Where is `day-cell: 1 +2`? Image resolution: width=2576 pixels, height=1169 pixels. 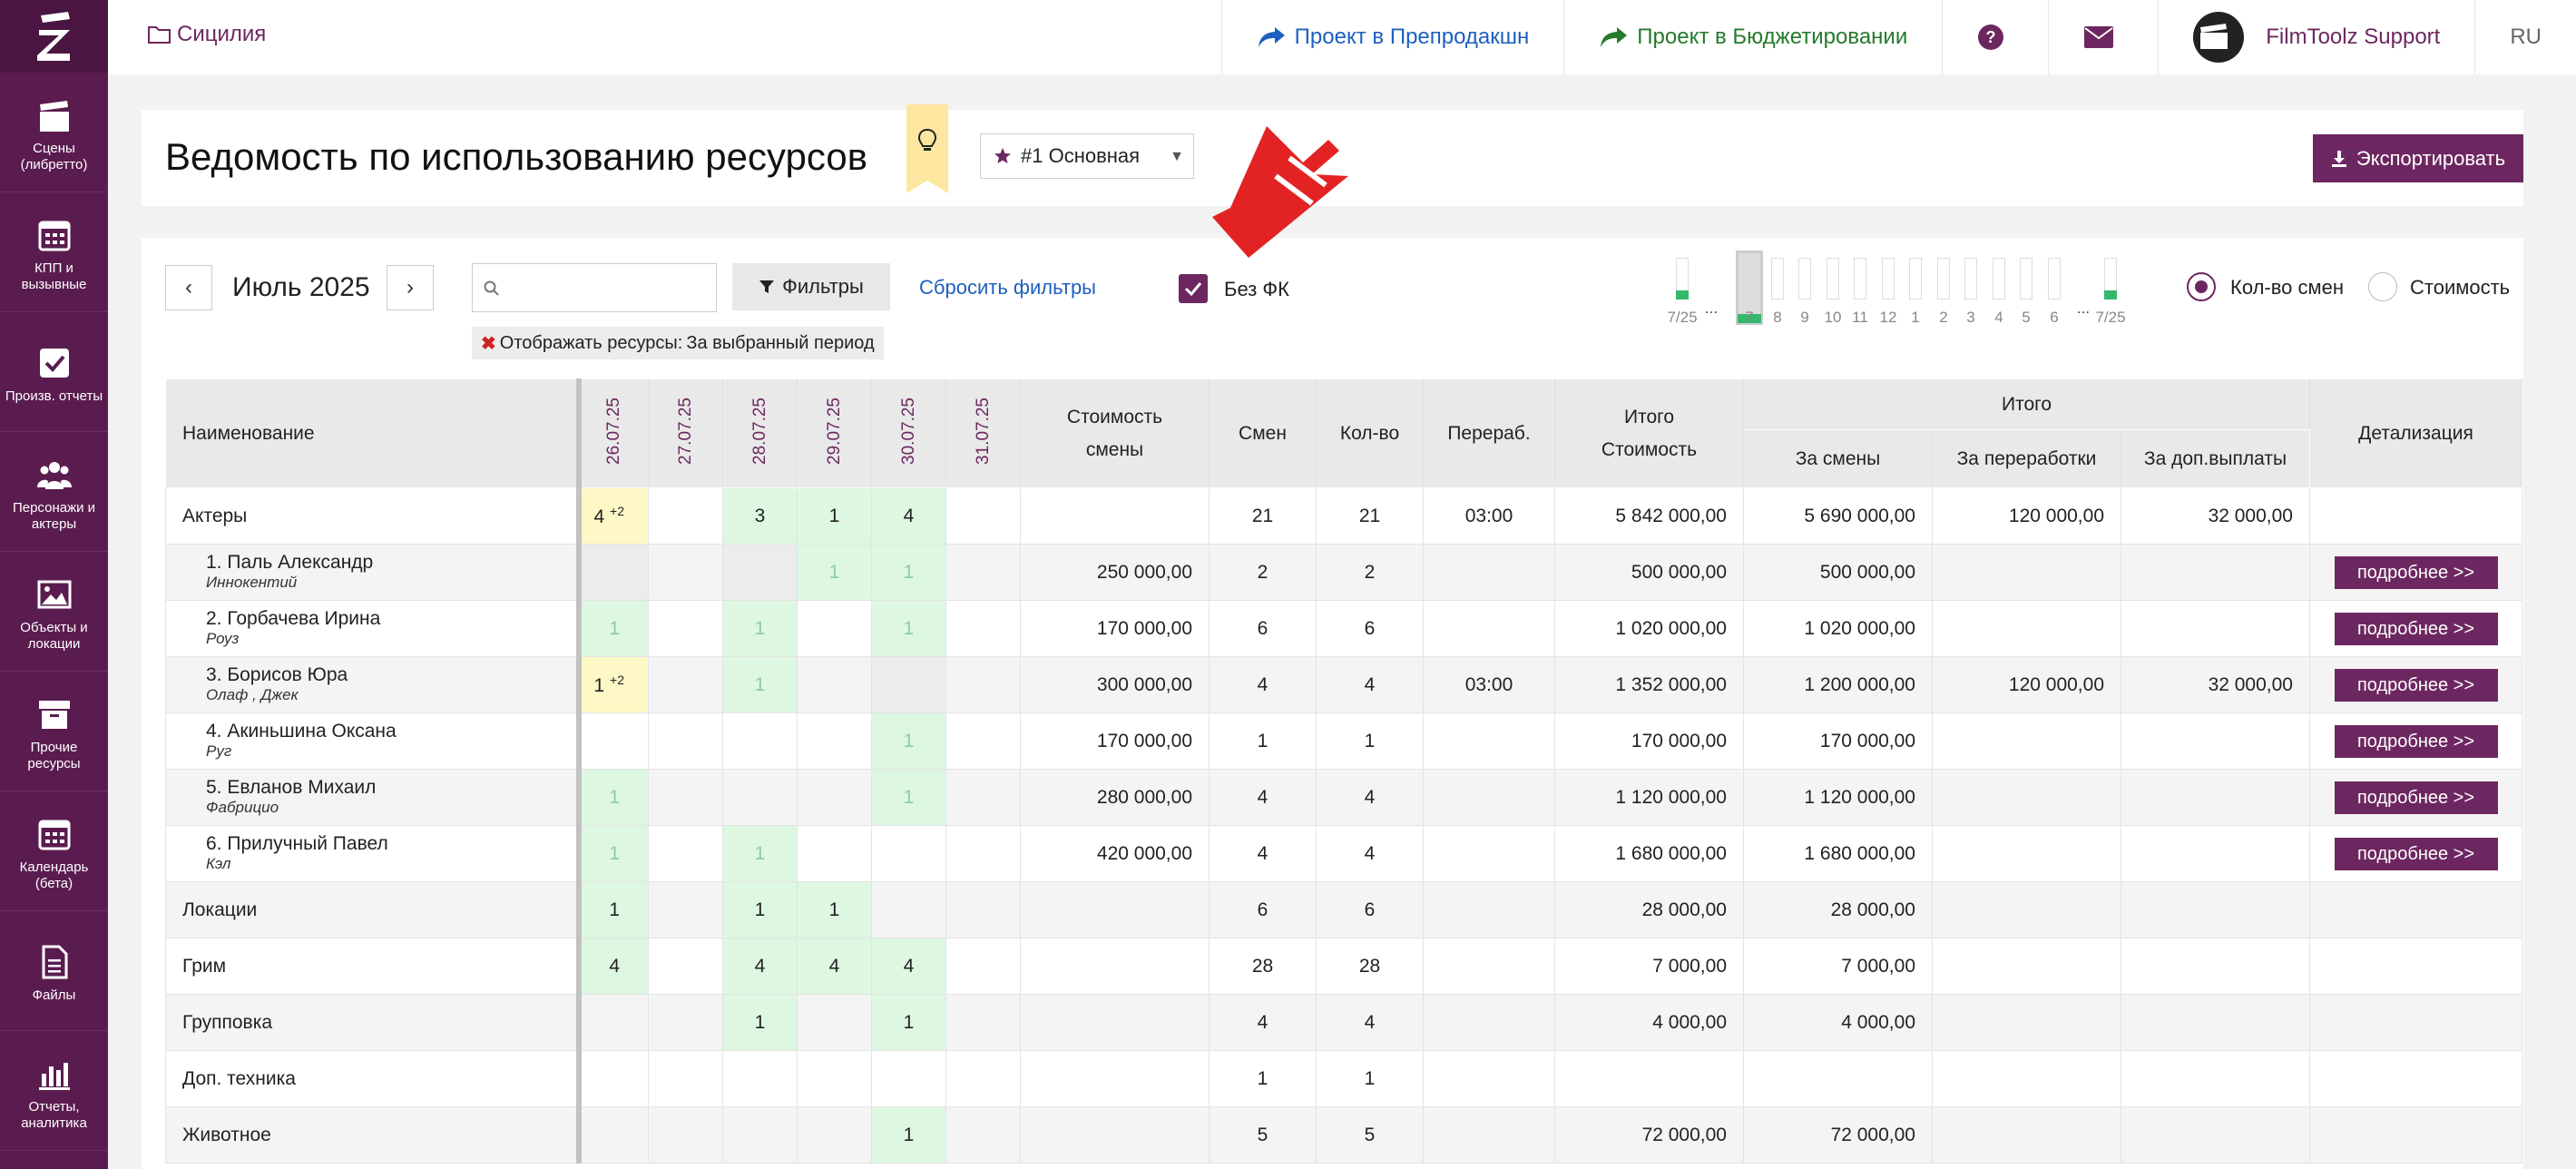 day-cell: 1 +2 is located at coordinates (612, 684).